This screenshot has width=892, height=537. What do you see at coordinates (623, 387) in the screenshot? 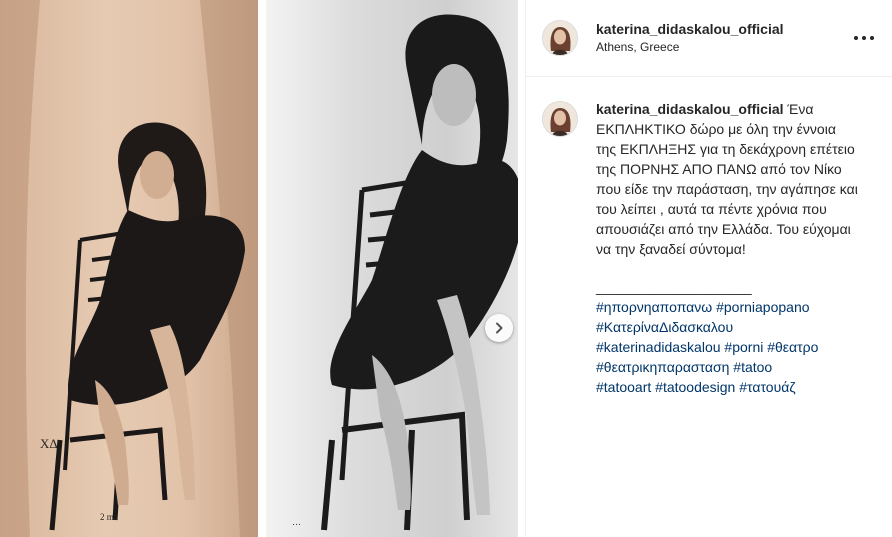
I see `hashtag-link: #tatooart` at bounding box center [623, 387].